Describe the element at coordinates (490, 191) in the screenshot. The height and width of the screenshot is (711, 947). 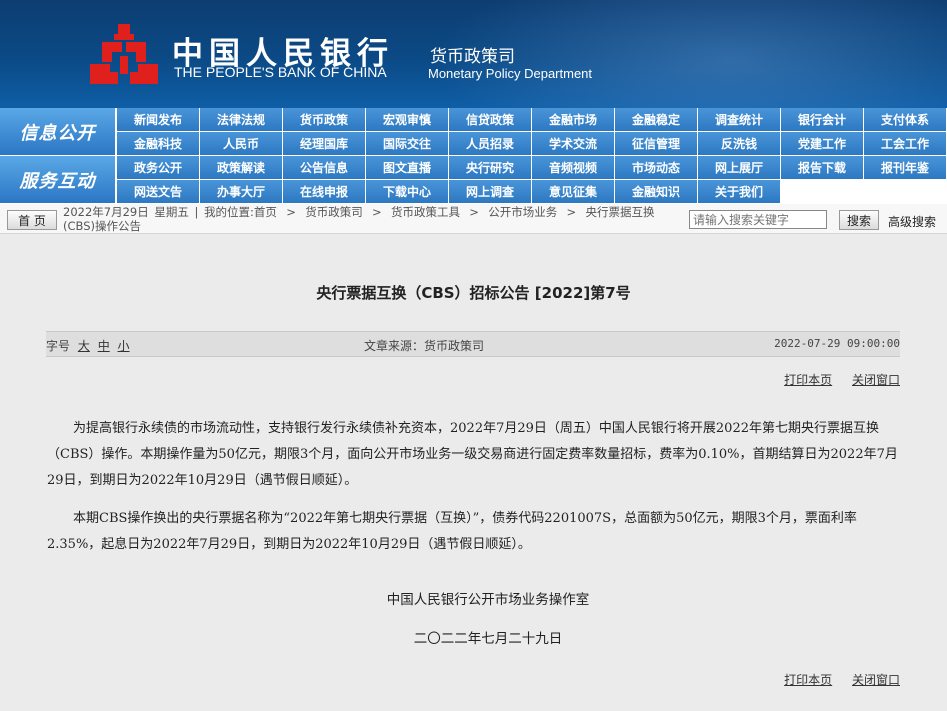
I see `nav-item: 网上调查` at that location.